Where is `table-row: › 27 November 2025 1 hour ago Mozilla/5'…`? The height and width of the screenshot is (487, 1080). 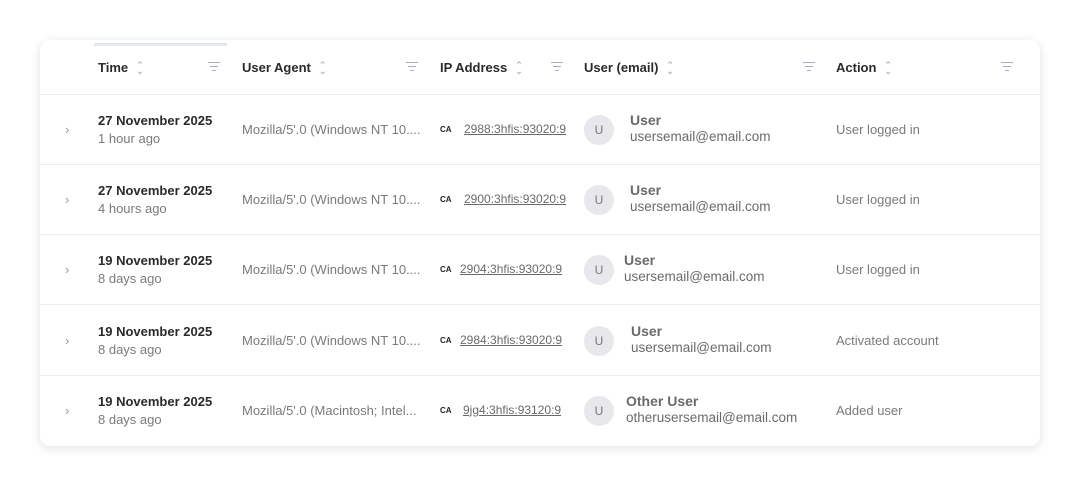 table-row: › 27 November 2025 1 hour ago Mozilla/5'… is located at coordinates (540, 130).